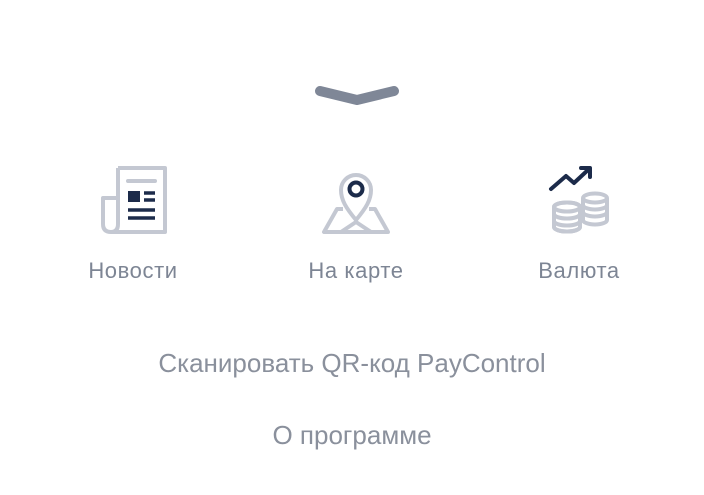  Describe the element at coordinates (579, 270) in the screenshot. I see `currency-label: Валюта` at that location.